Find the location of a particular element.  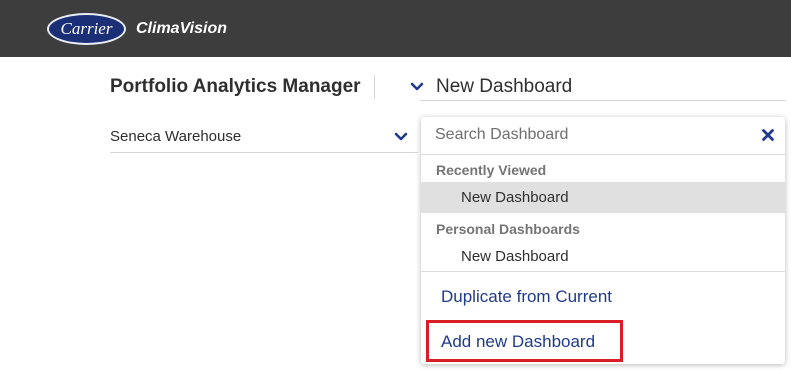

group-label-personal-dashboards: Personal Dashboards is located at coordinates (508, 229).